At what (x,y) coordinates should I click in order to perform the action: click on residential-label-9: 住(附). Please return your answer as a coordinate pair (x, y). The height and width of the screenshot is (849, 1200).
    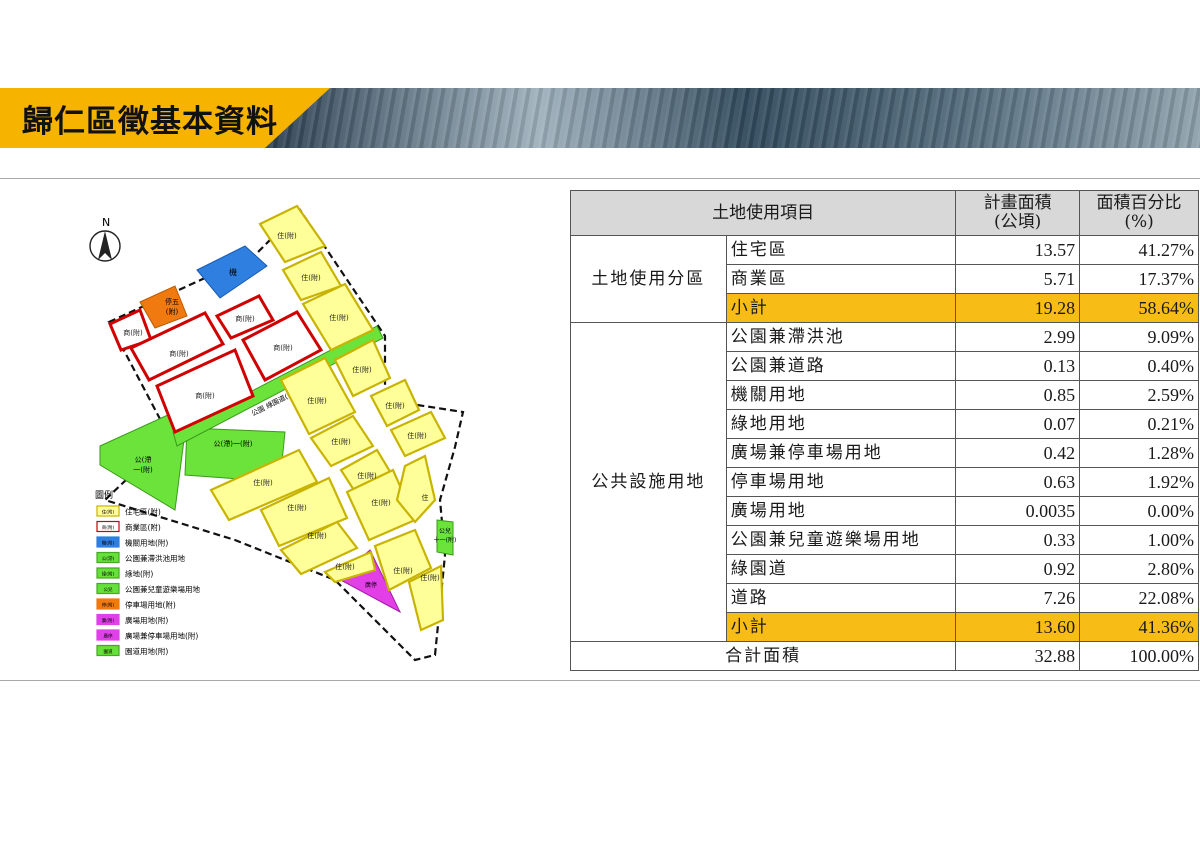
    Looking at the image, I should click on (367, 475).